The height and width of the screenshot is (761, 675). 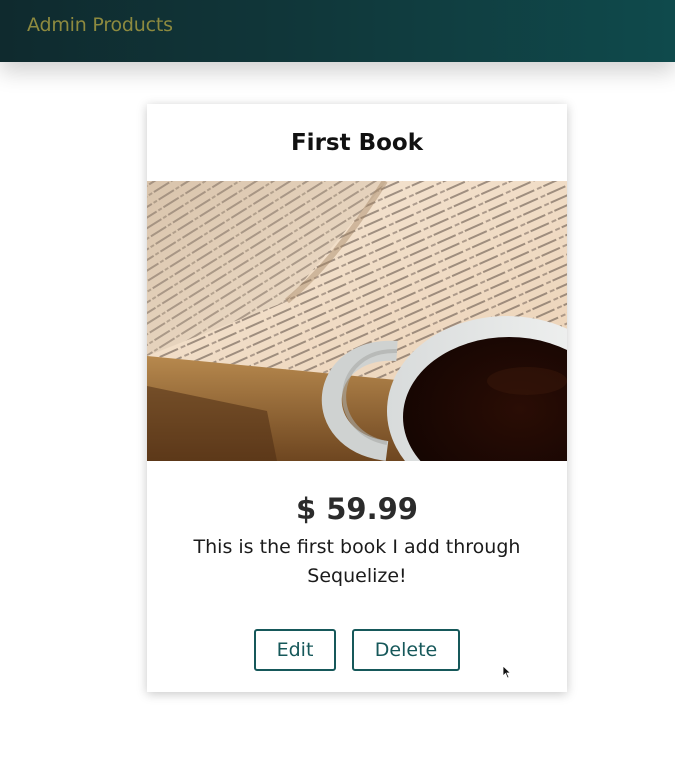 What do you see at coordinates (406, 650) in the screenshot?
I see `delete-button: Delete` at bounding box center [406, 650].